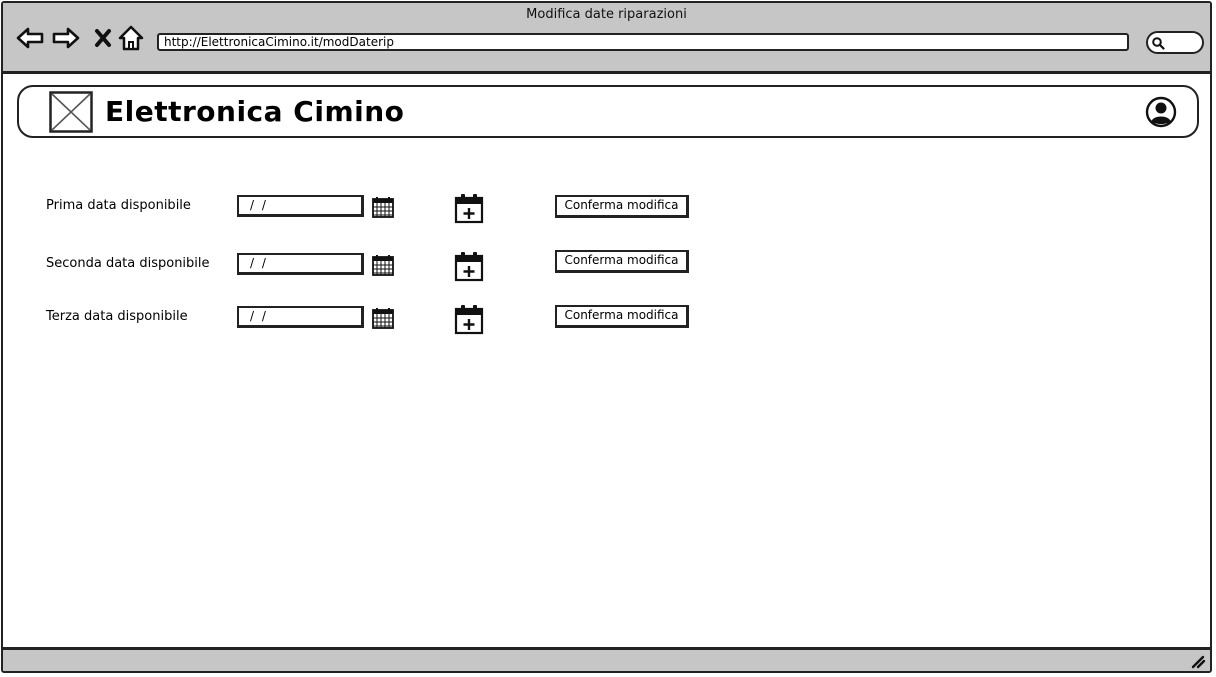 The image size is (1216, 677). Describe the element at coordinates (131, 38) in the screenshot. I see `home-icon` at that location.